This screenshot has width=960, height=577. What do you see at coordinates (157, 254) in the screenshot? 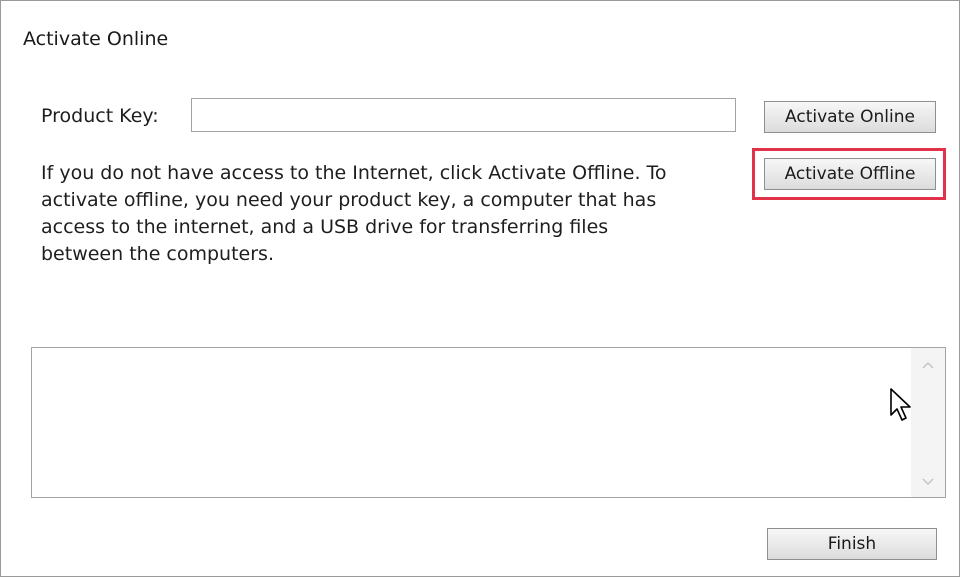
I see `instruction-line: between the computers.` at bounding box center [157, 254].